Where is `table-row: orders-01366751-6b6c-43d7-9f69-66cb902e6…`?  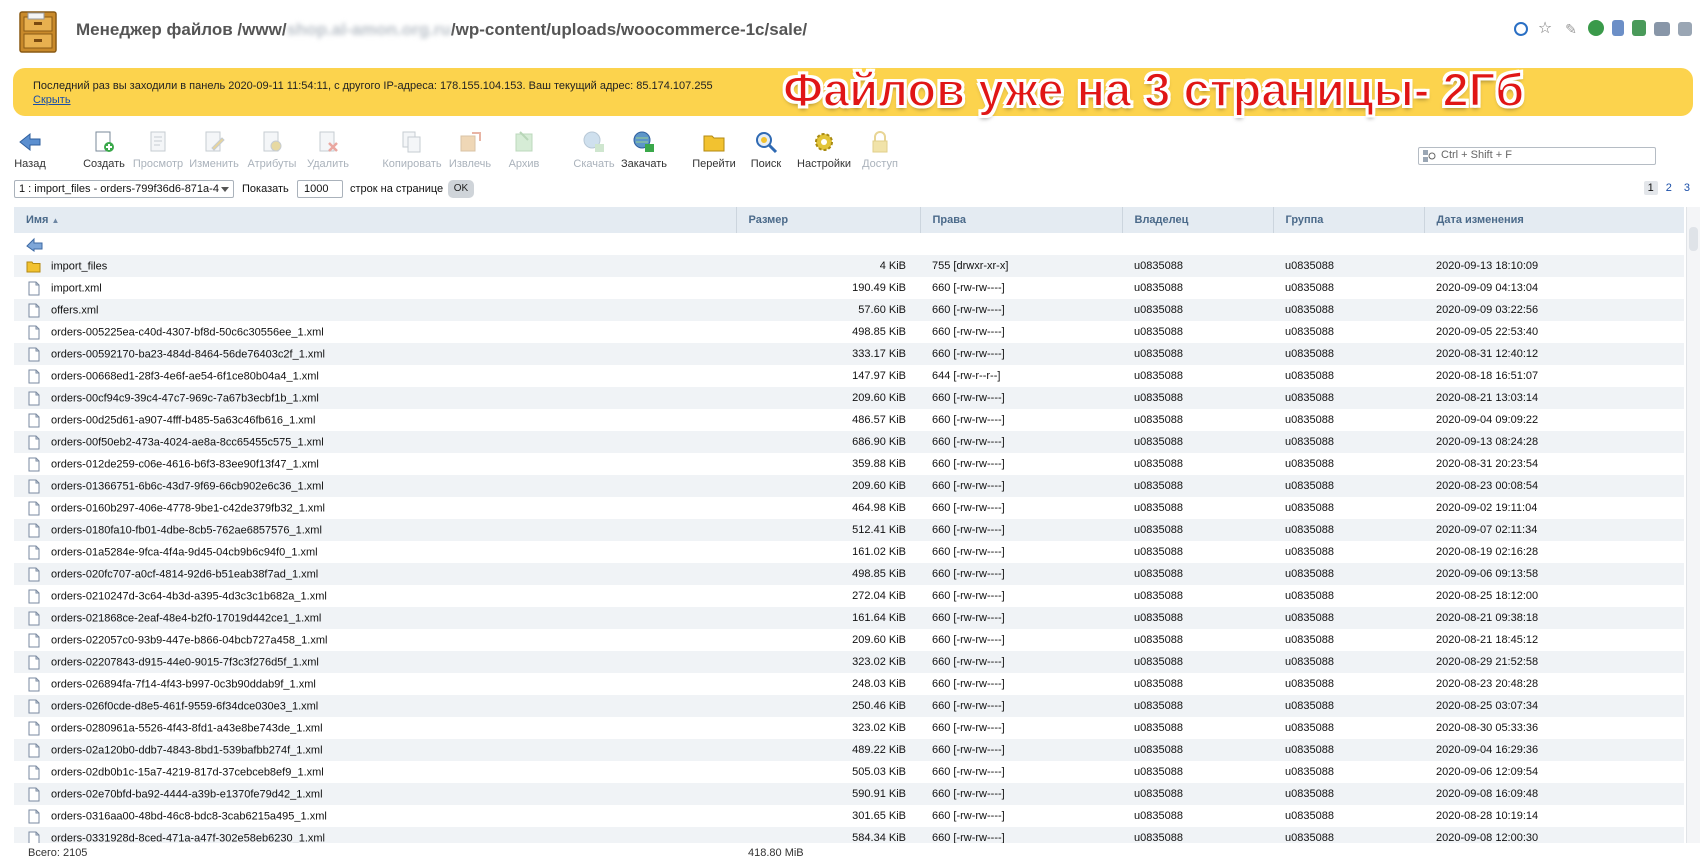
table-row: orders-01366751-6b6c-43d7-9f69-66cb902e6… is located at coordinates (849, 486).